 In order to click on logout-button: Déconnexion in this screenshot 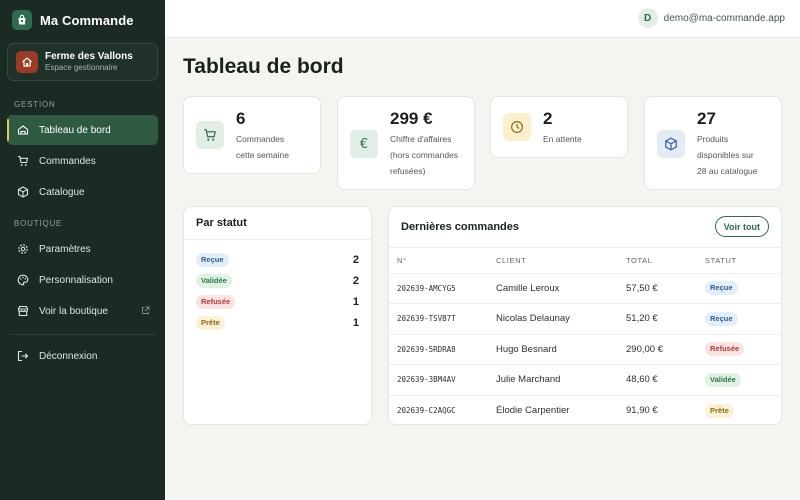, I will do `click(82, 356)`.